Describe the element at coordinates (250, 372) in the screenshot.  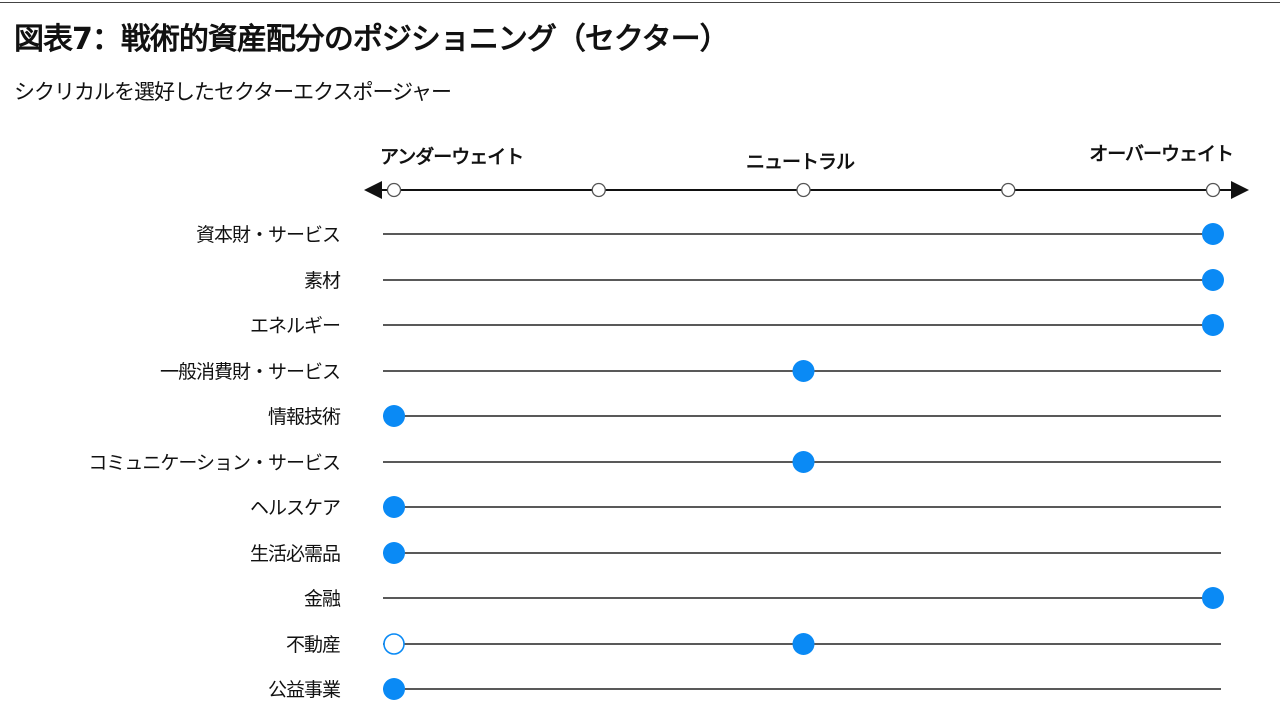
I see `row-label: 一般消費財・サービス` at that location.